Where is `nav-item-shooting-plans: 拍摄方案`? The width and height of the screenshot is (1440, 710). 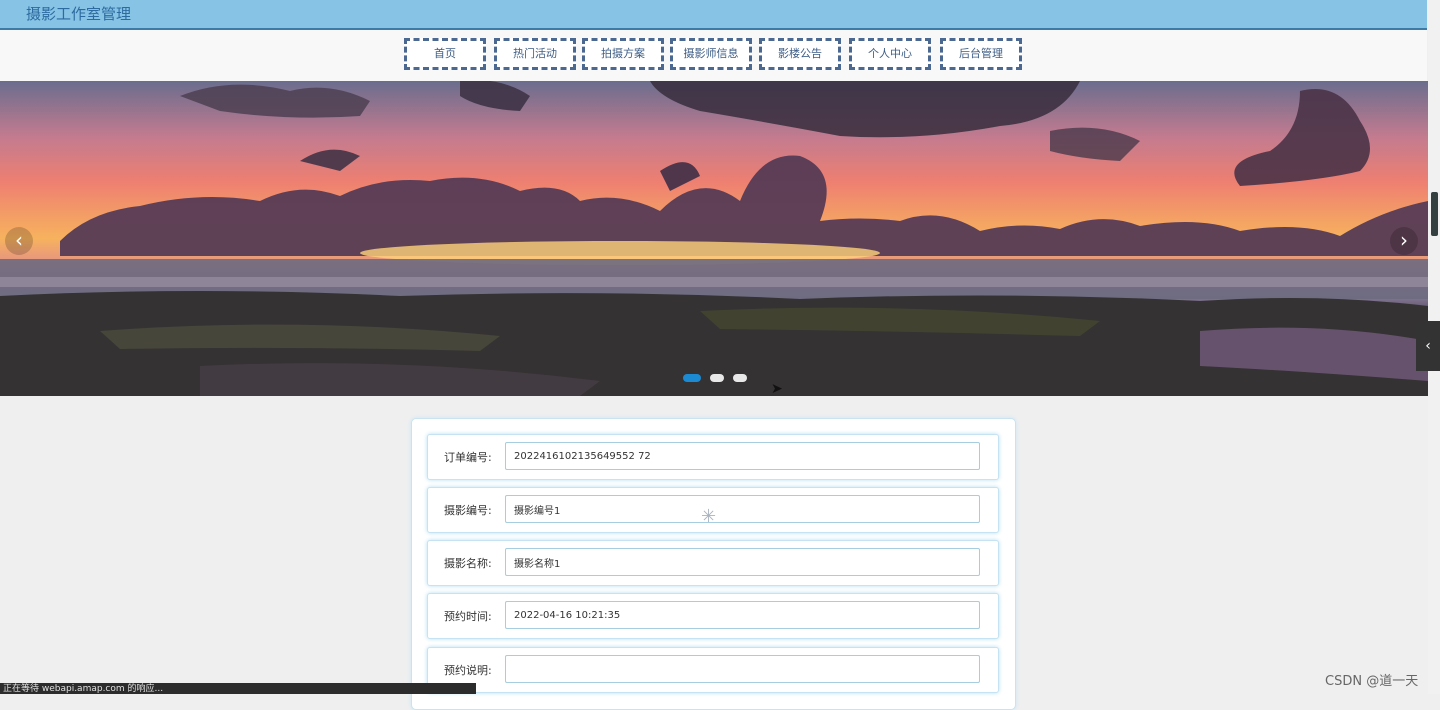
nav-item-shooting-plans: 拍摄方案 is located at coordinates (623, 54).